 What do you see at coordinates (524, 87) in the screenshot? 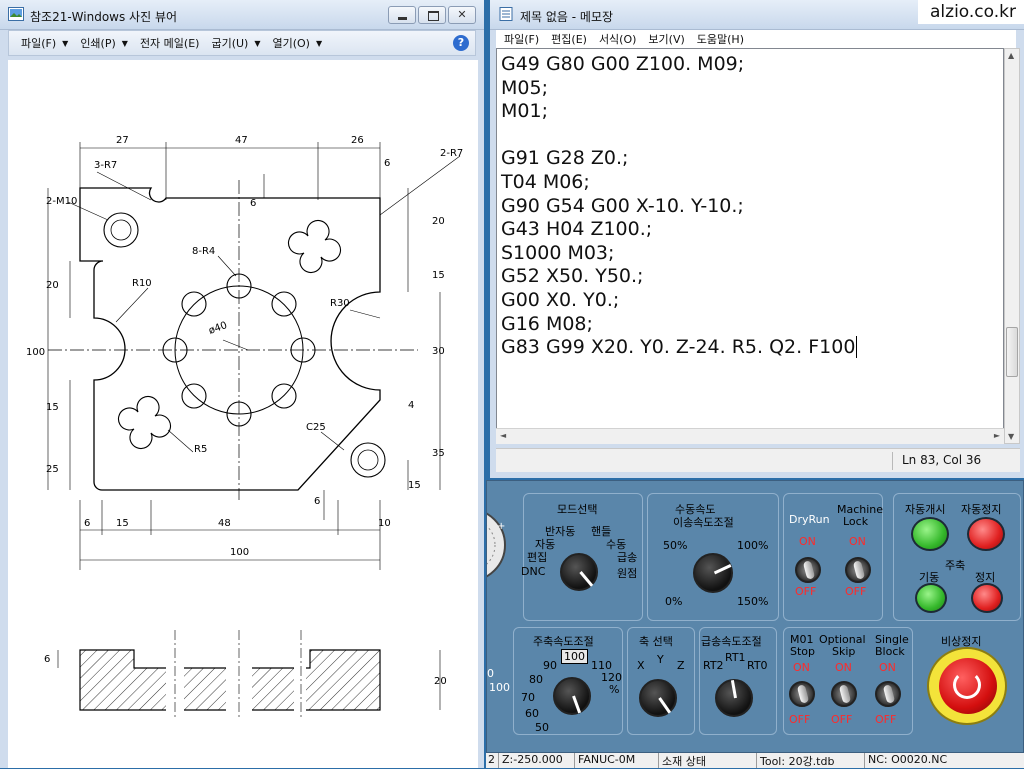
I see `code-line: M05;` at bounding box center [524, 87].